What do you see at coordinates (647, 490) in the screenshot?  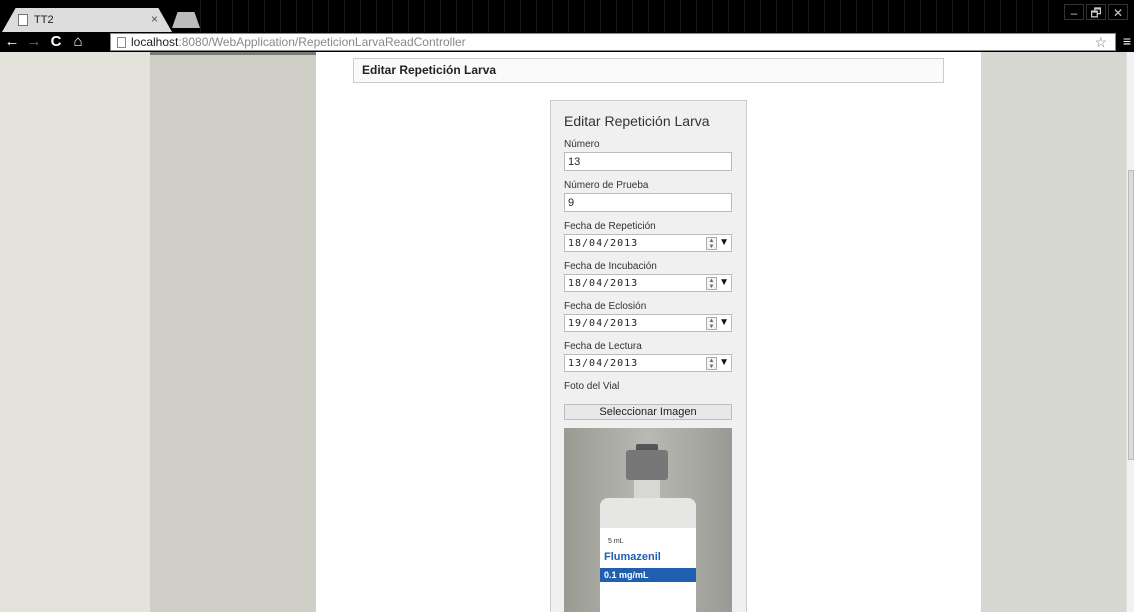 I see `vial-neck` at bounding box center [647, 490].